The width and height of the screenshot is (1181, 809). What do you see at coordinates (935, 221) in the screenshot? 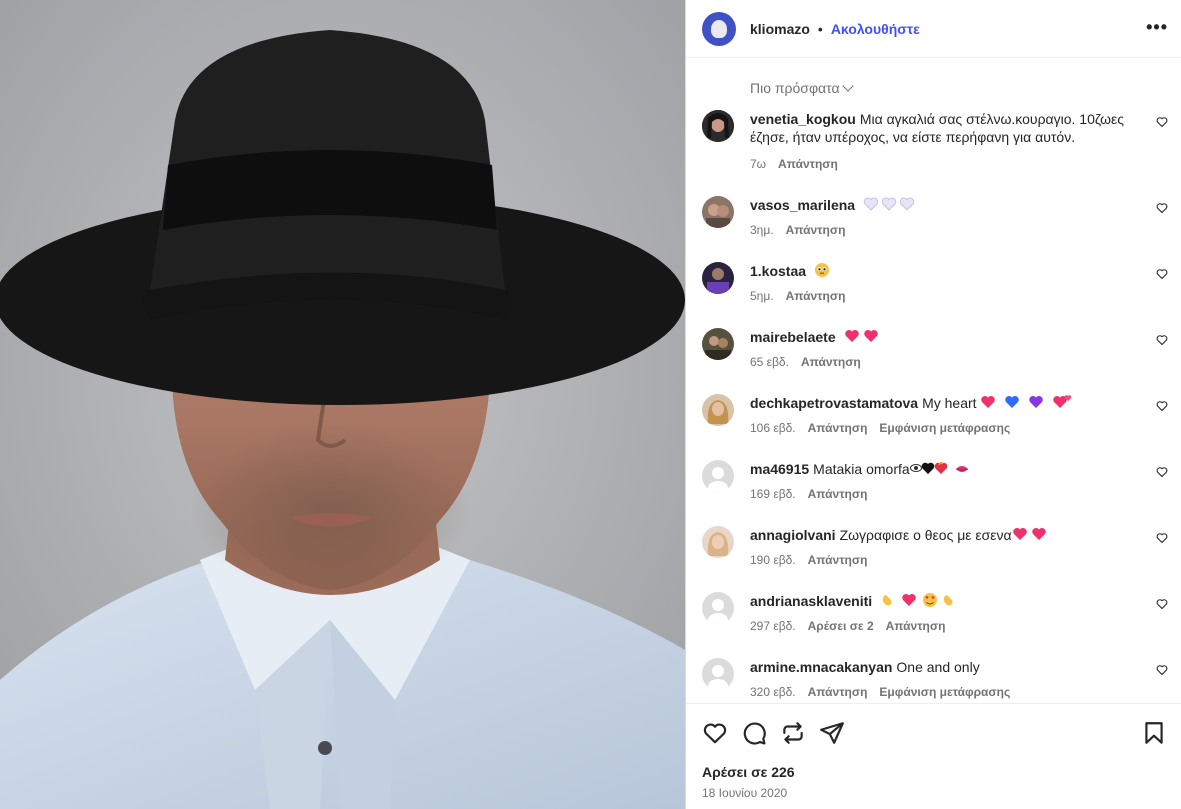
I see `comment-item: vasos_marilena 3ημ. Απάντηση` at bounding box center [935, 221].